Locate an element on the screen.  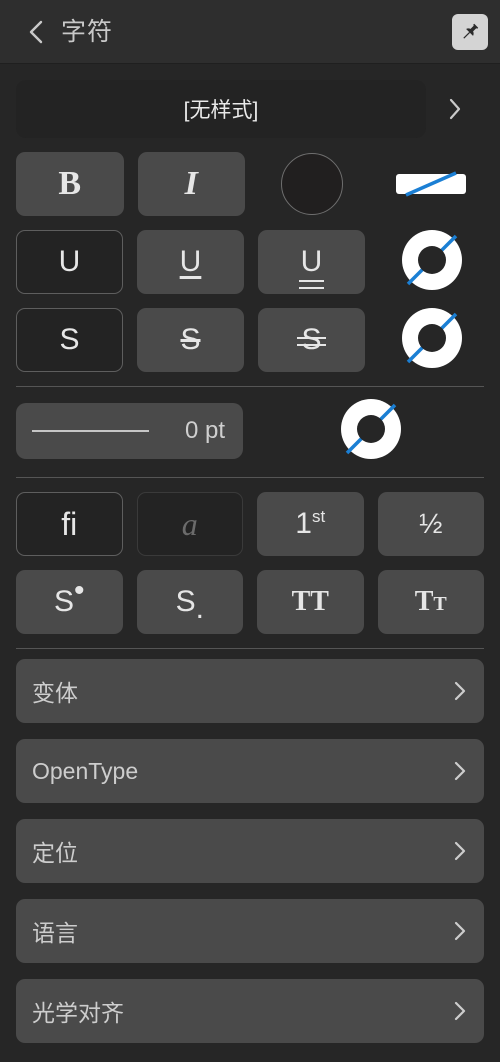
strikethrough-none-glyph: S is located at coordinates (69, 339).